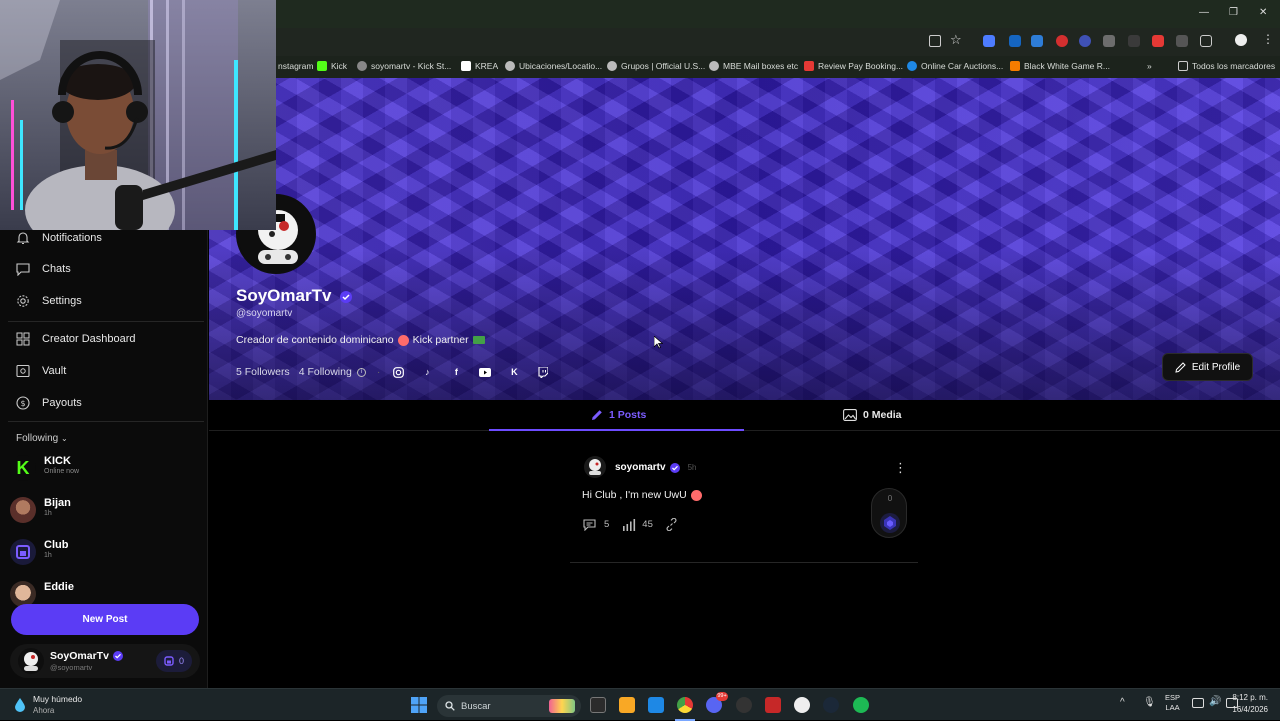 The image size is (1280, 721). What do you see at coordinates (138, 115) in the screenshot?
I see `webcam-overlay` at bounding box center [138, 115].